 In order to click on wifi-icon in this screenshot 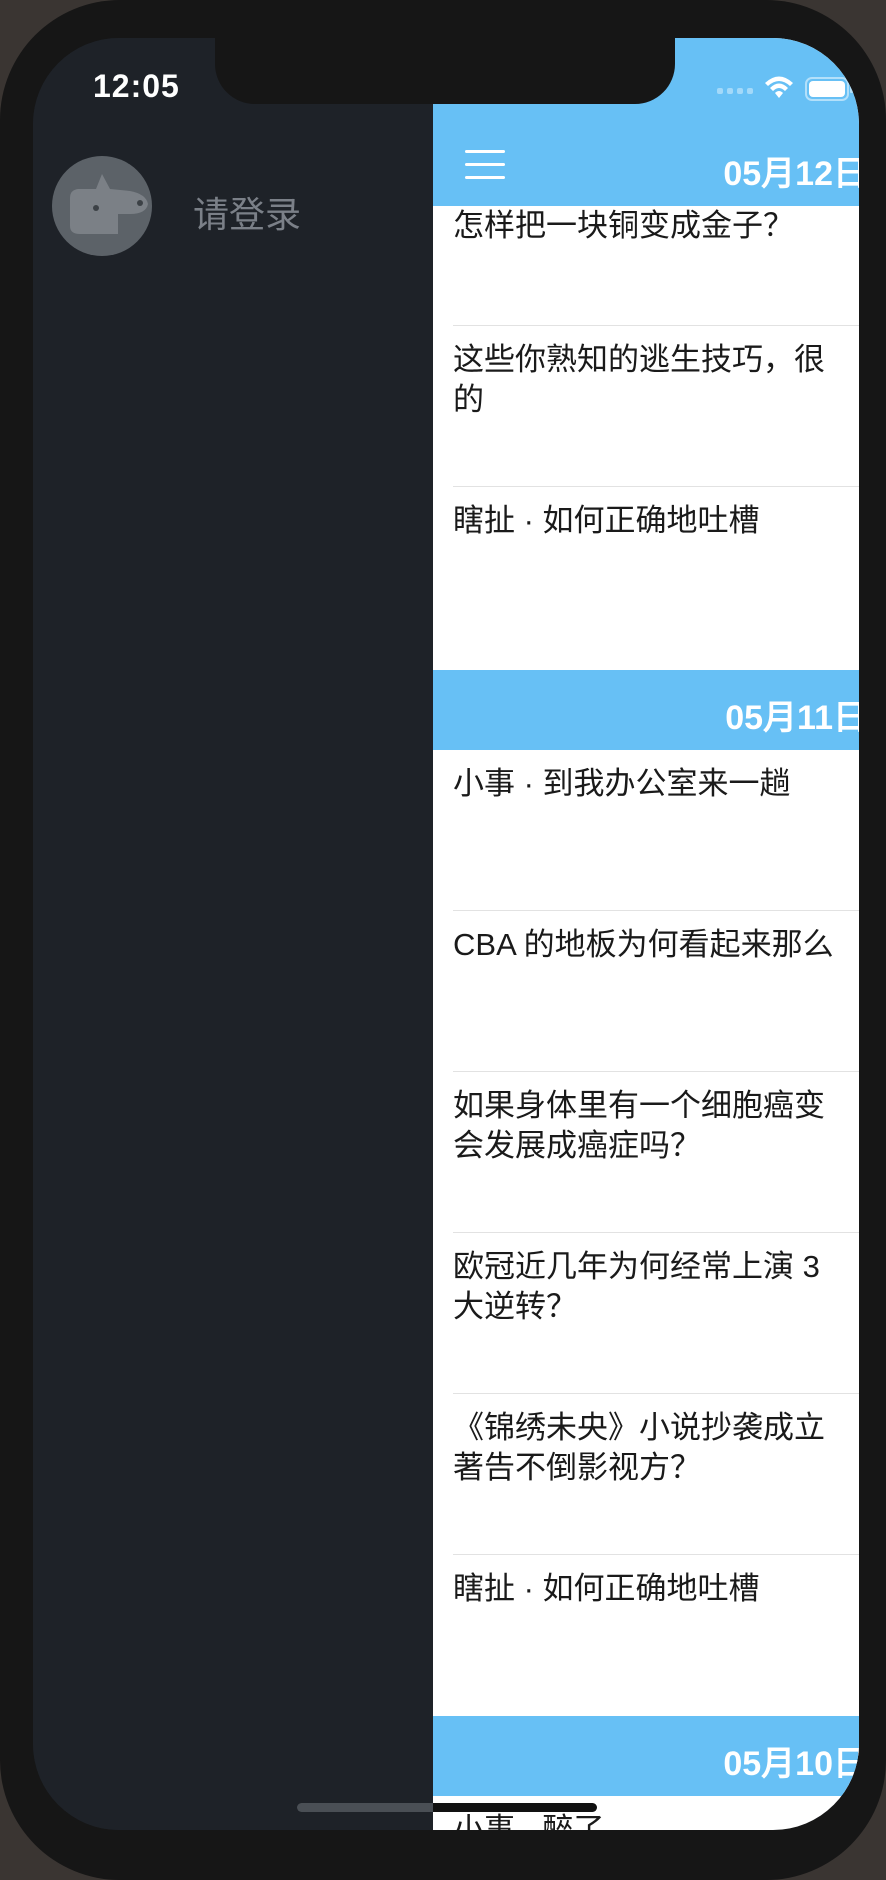, I will do `click(779, 87)`.